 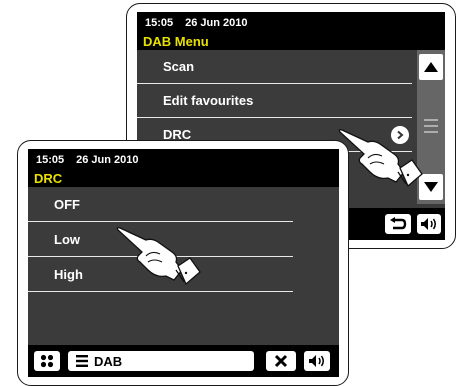 I want to click on mode-label: DAB, so click(x=108, y=361).